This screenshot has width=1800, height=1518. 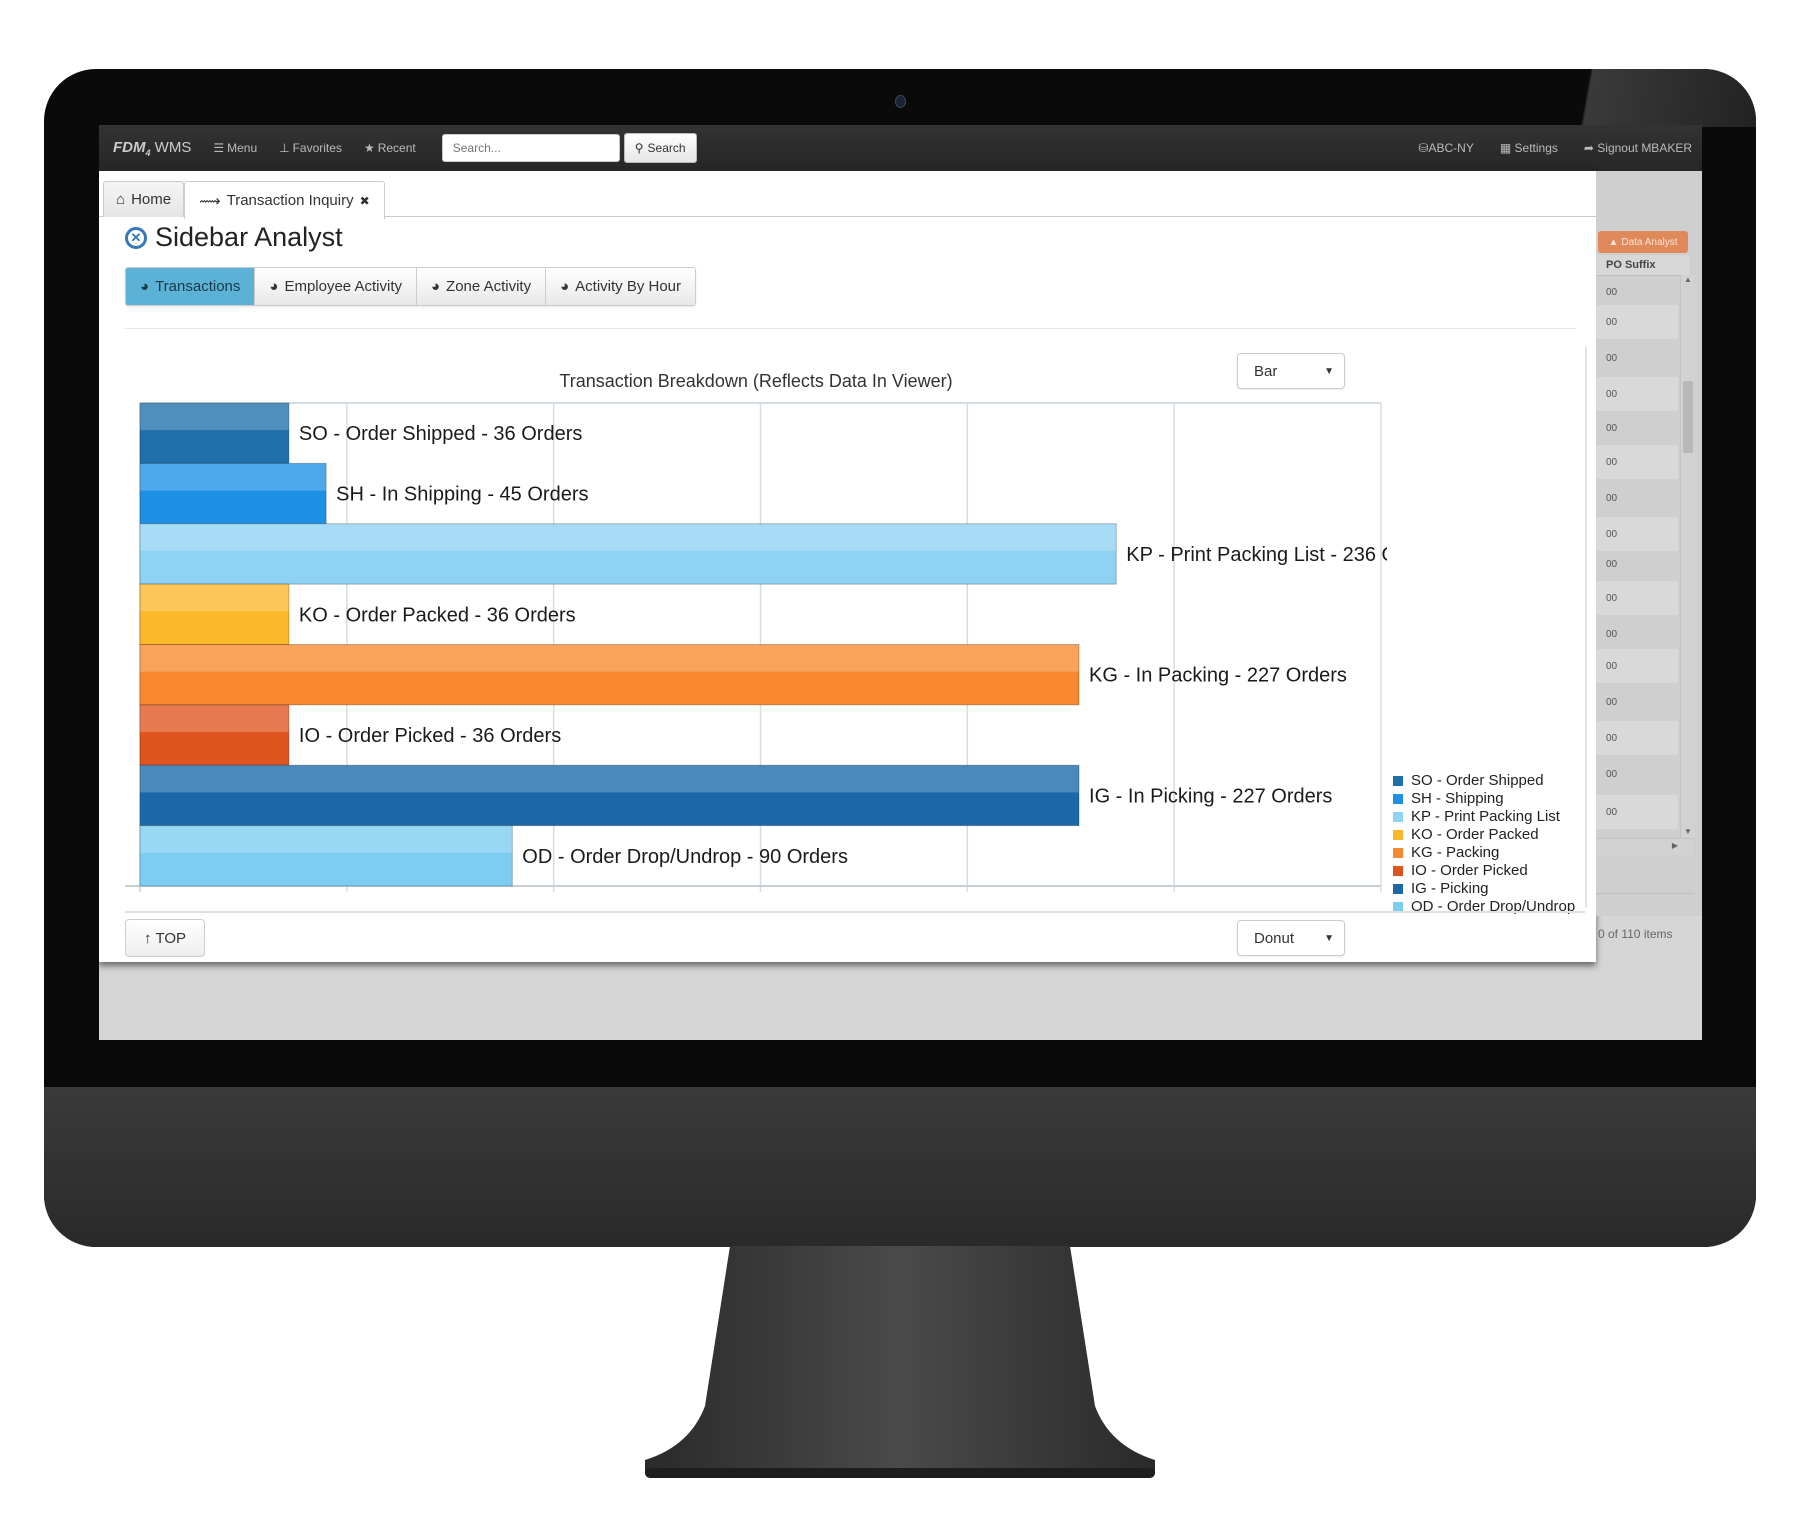 I want to click on recent-link: ★ Recent, so click(x=390, y=148).